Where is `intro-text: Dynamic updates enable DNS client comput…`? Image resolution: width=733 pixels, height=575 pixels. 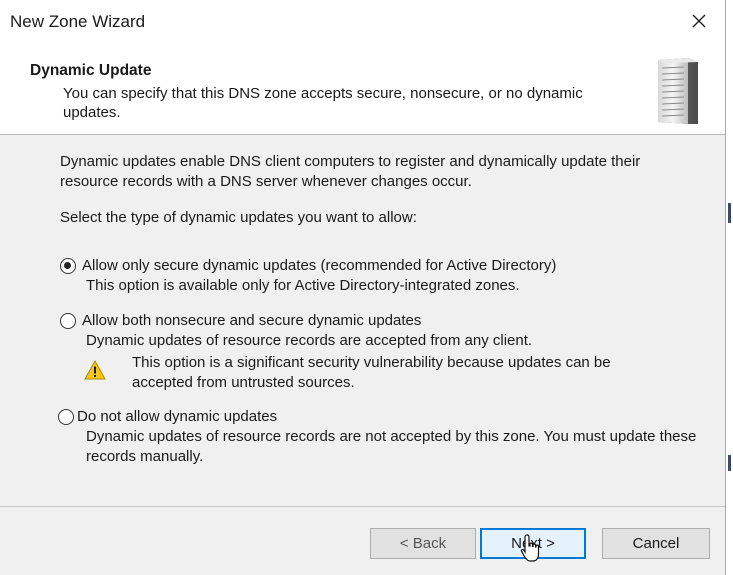
intro-text: Dynamic updates enable DNS client comput… is located at coordinates (350, 171).